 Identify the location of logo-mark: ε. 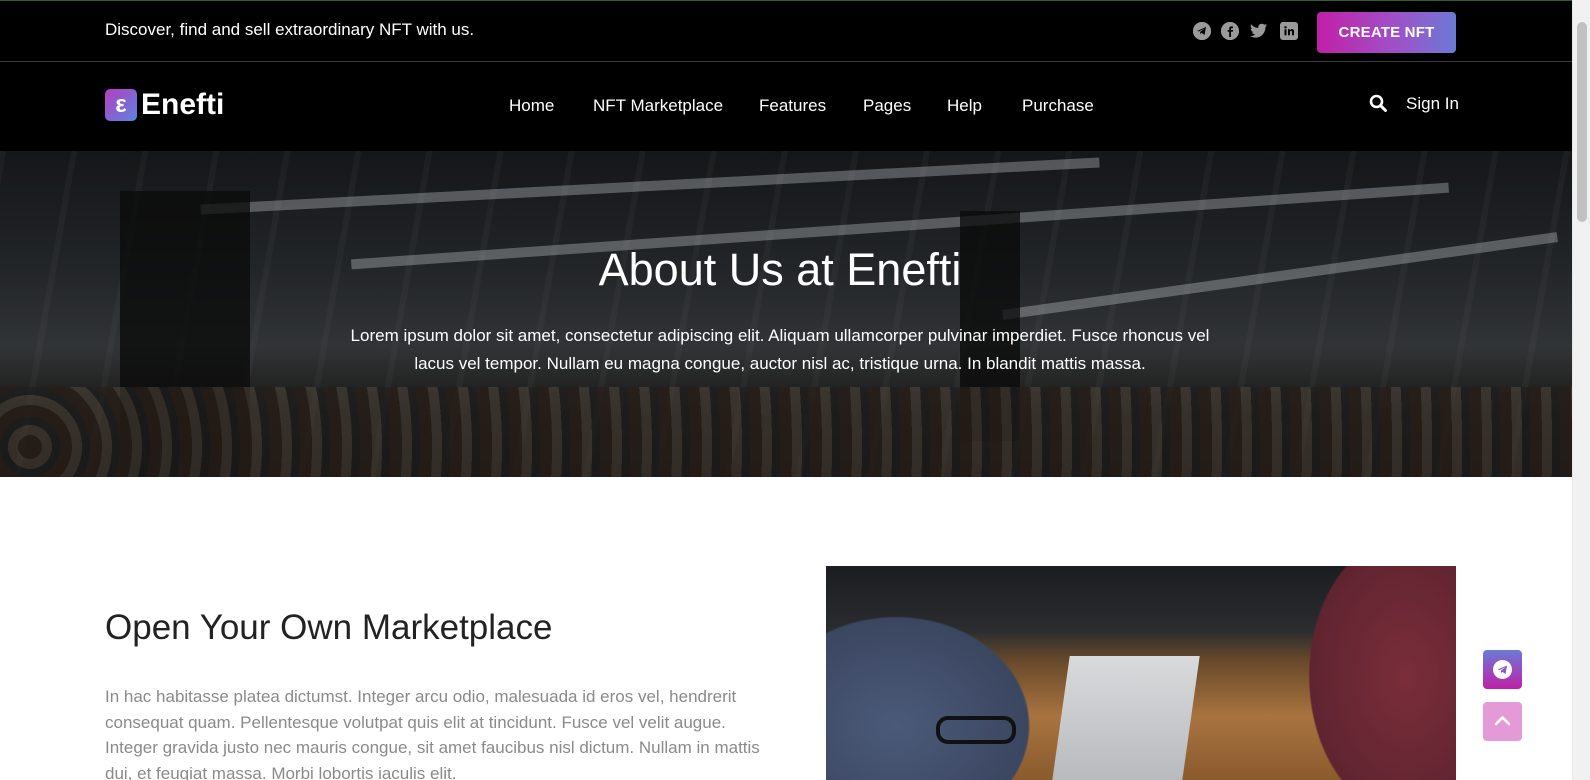
(121, 105).